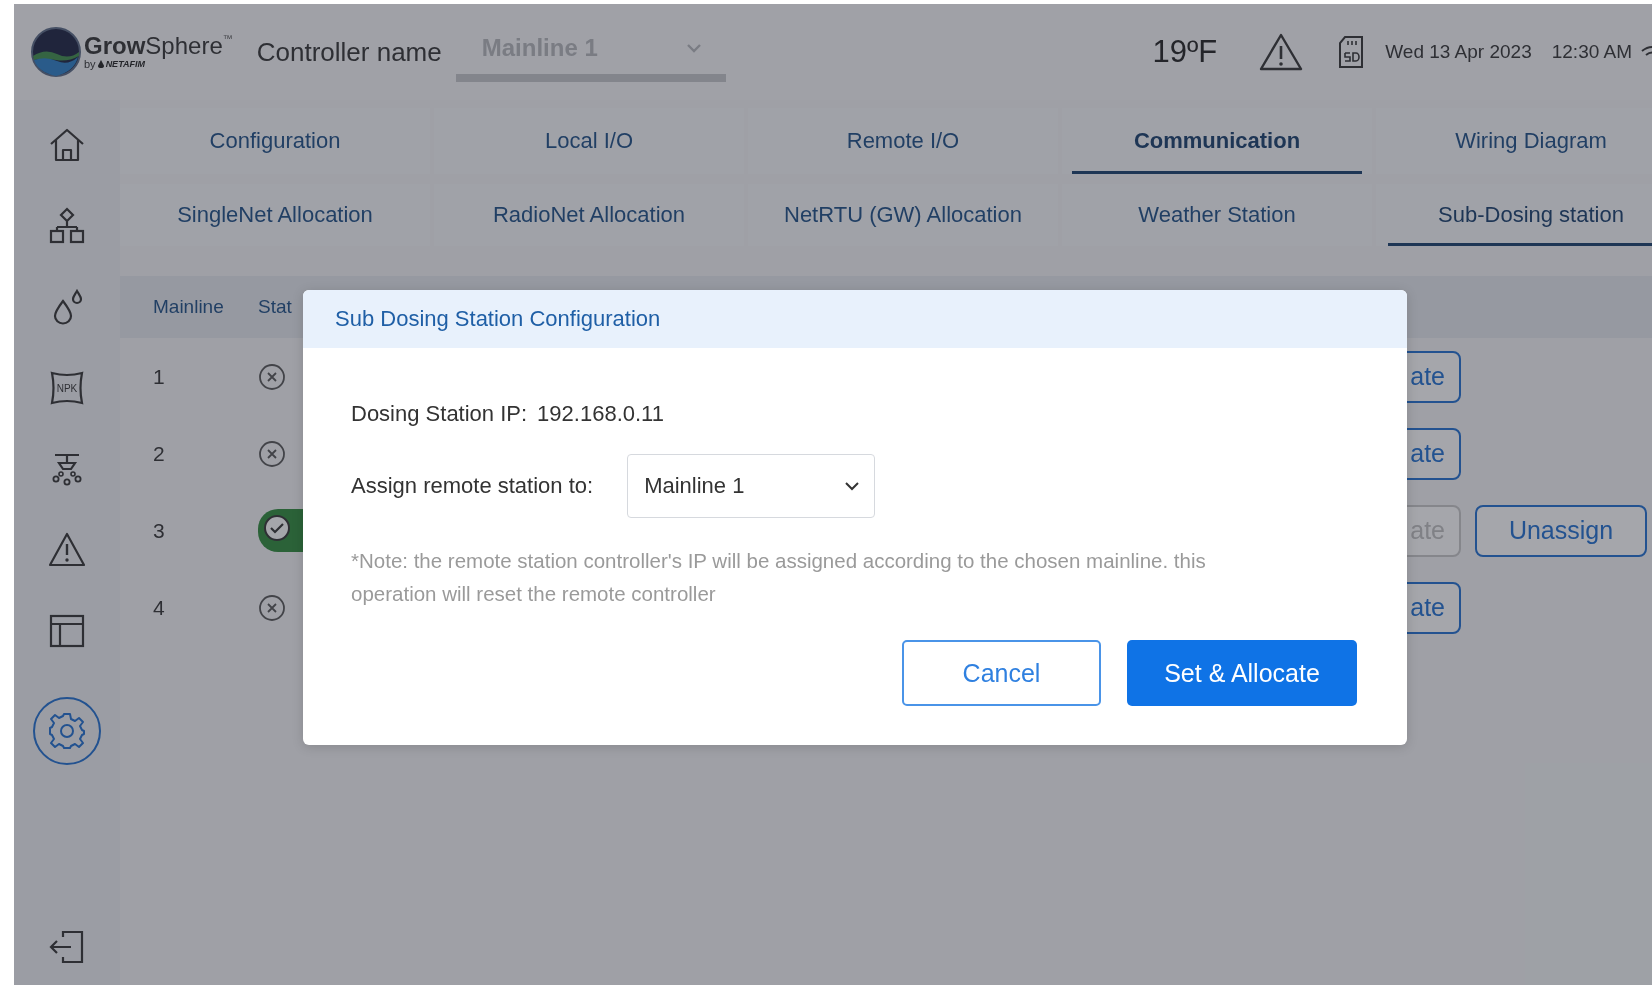  Describe the element at coordinates (779, 577) in the screenshot. I see `note-text: *Note: the remote station controller's IP will be assigned according to the chosen mainline. this operation will reset the remote controller` at that location.